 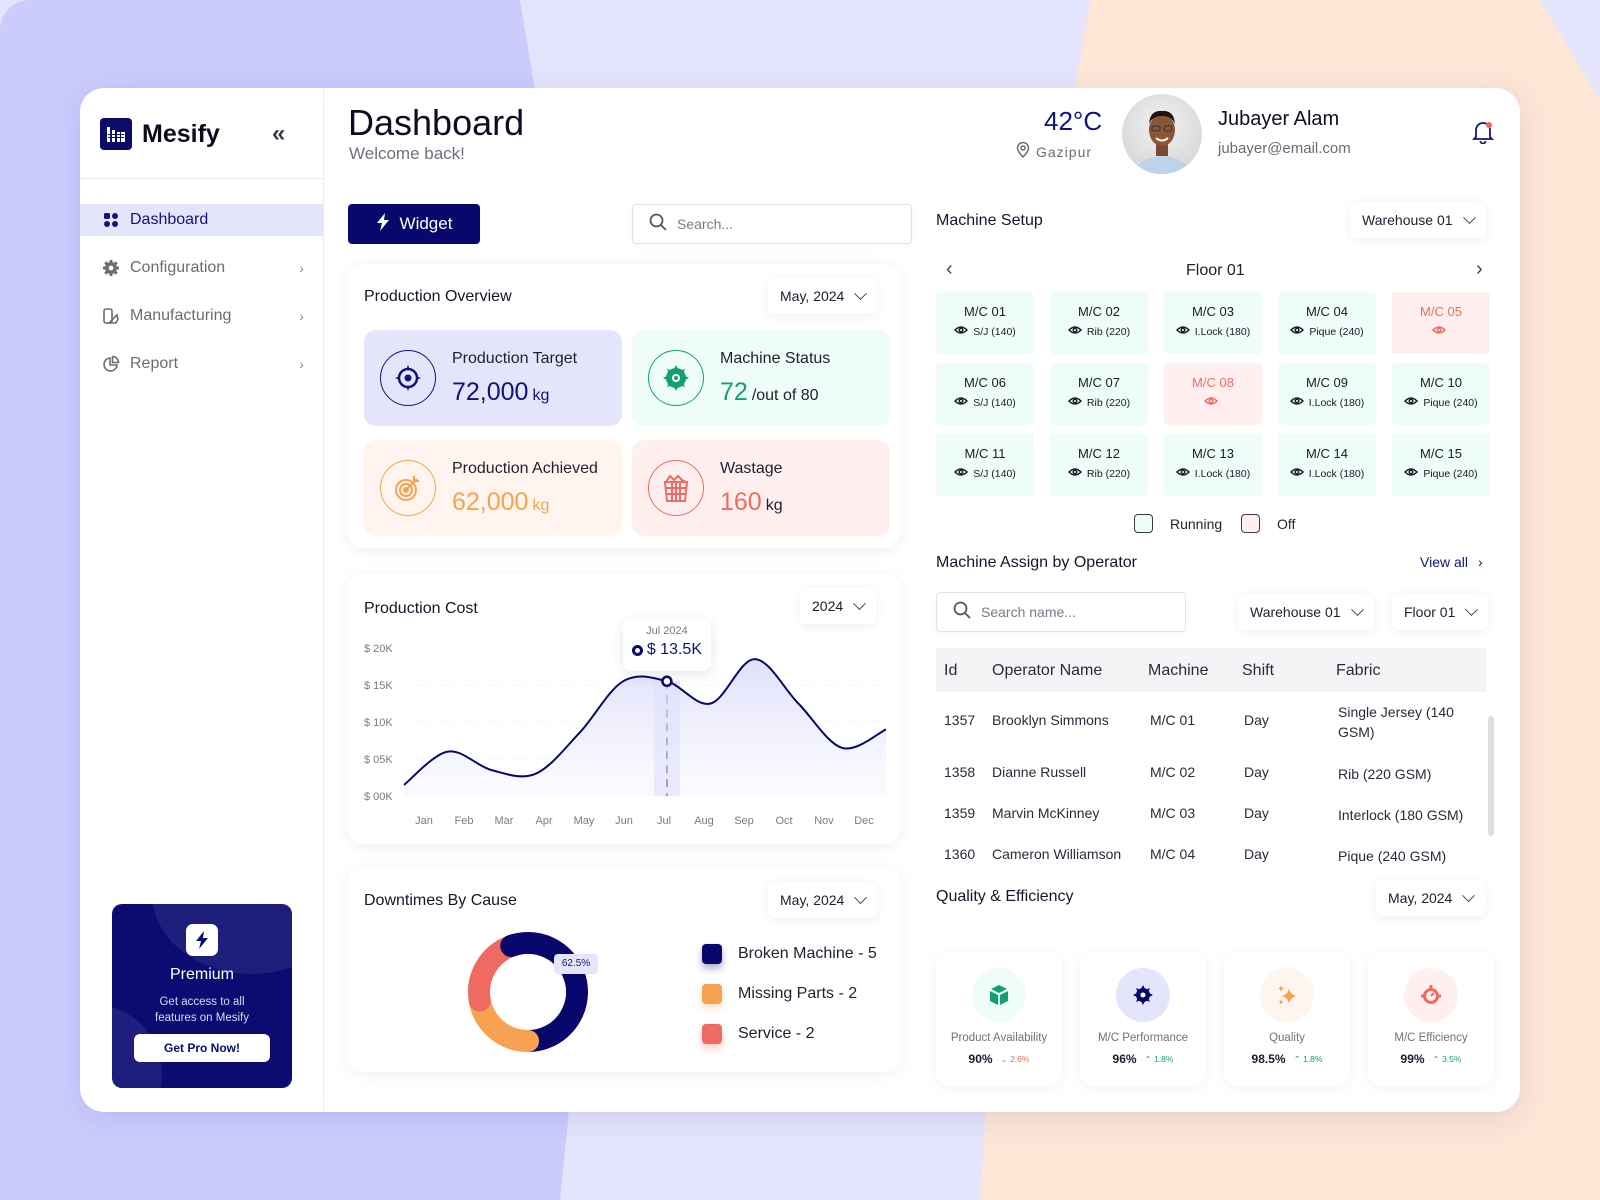 What do you see at coordinates (1336, 331) in the screenshot?
I see `fabric-label: Pique (240)` at bounding box center [1336, 331].